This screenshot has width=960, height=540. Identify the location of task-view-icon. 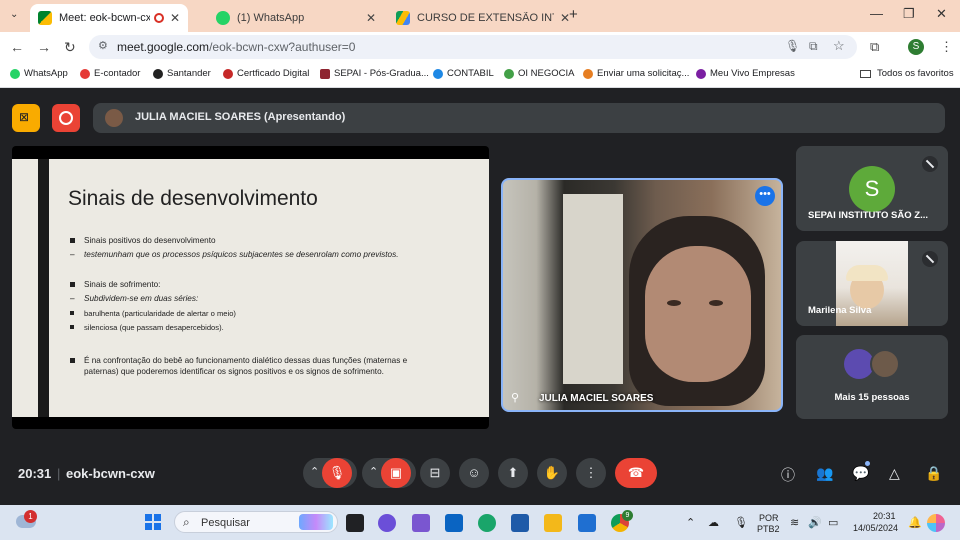
(355, 523).